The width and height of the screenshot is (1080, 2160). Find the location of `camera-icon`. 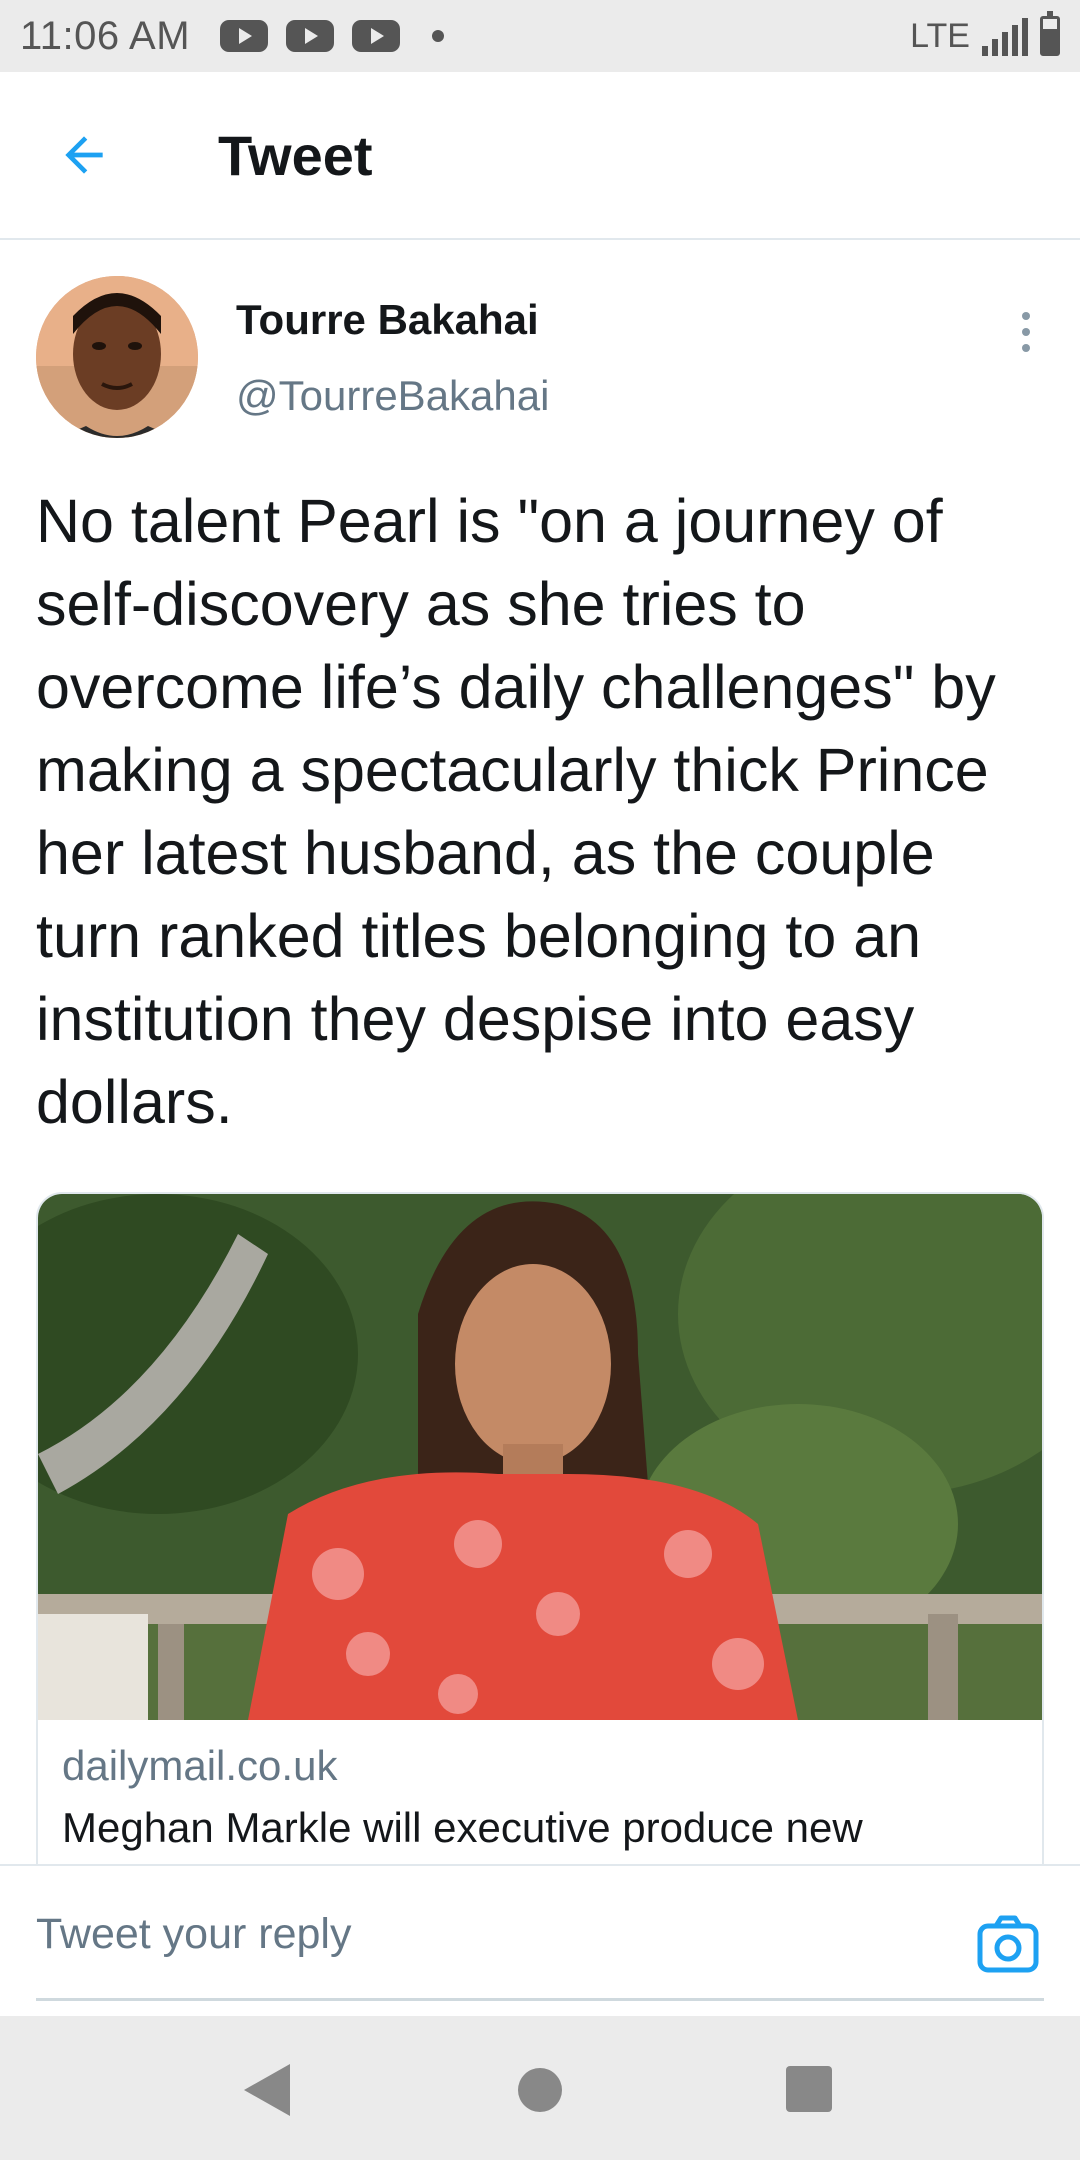

camera-icon is located at coordinates (1008, 1944).